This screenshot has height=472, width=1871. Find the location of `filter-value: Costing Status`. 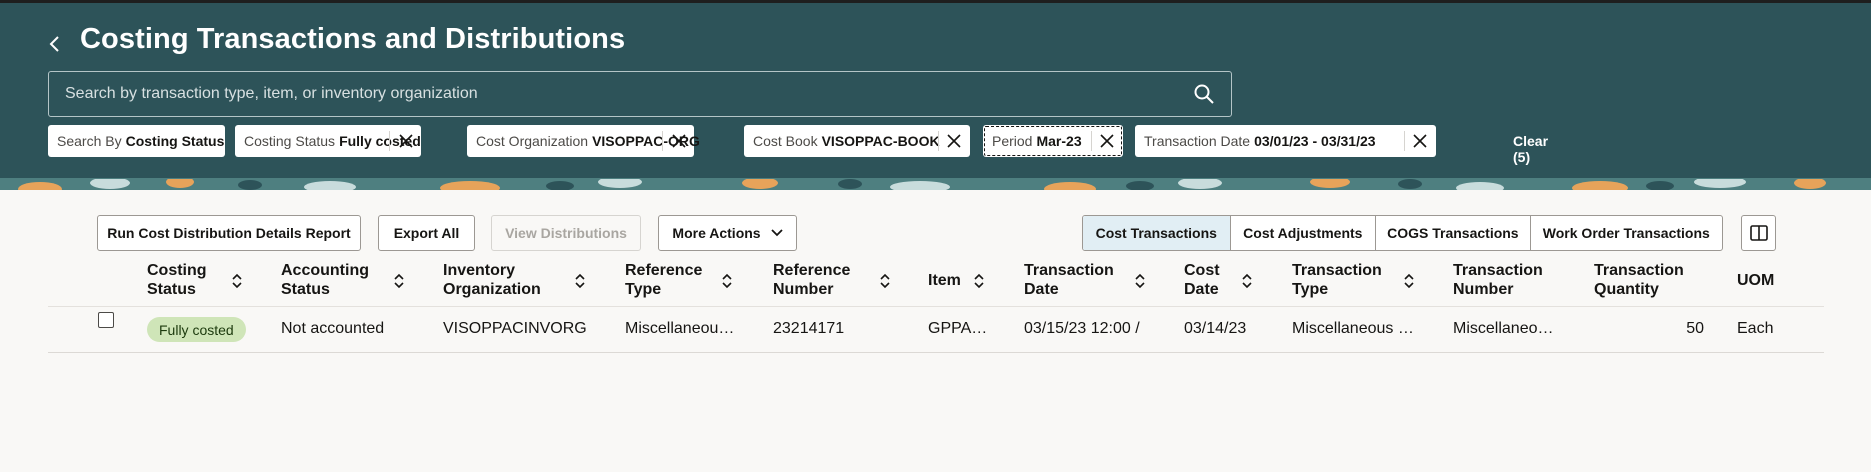

filter-value: Costing Status is located at coordinates (175, 141).